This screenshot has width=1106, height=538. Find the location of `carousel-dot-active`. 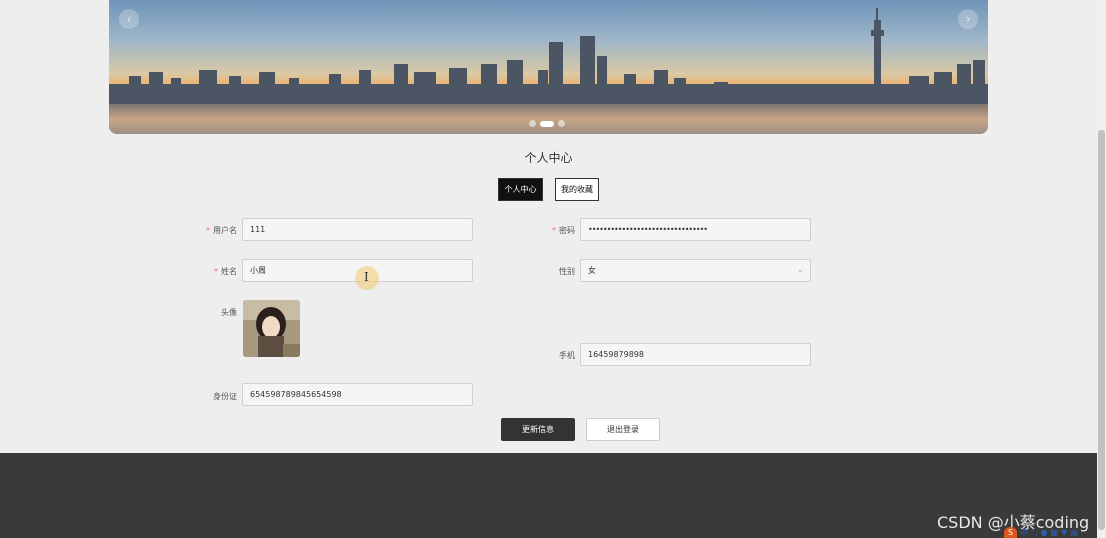

carousel-dot-active is located at coordinates (547, 123).